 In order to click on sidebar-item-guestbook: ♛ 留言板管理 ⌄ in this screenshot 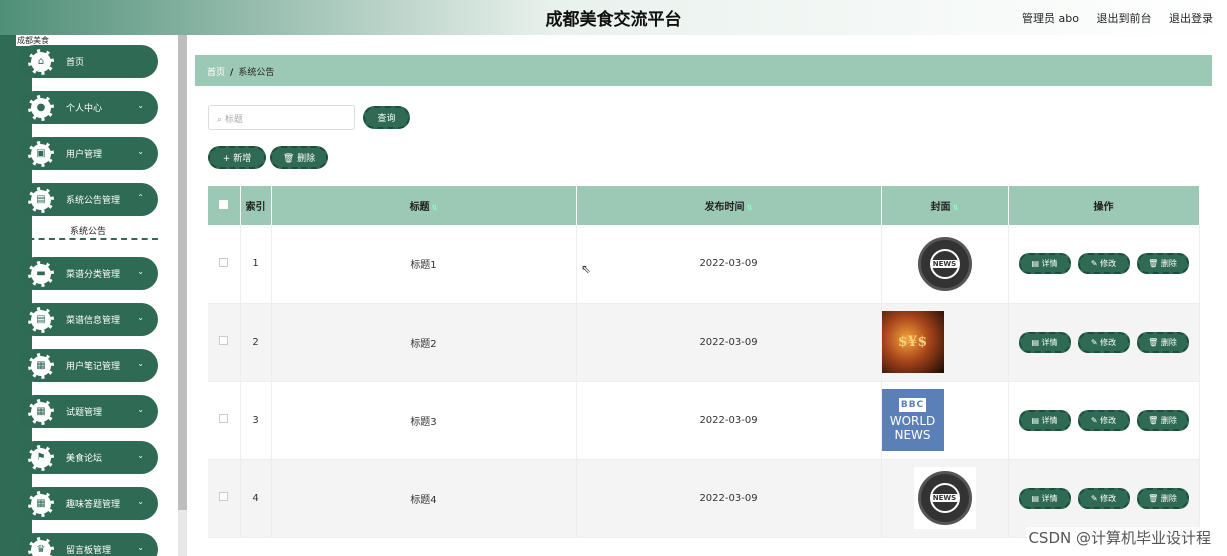, I will do `click(88, 544)`.